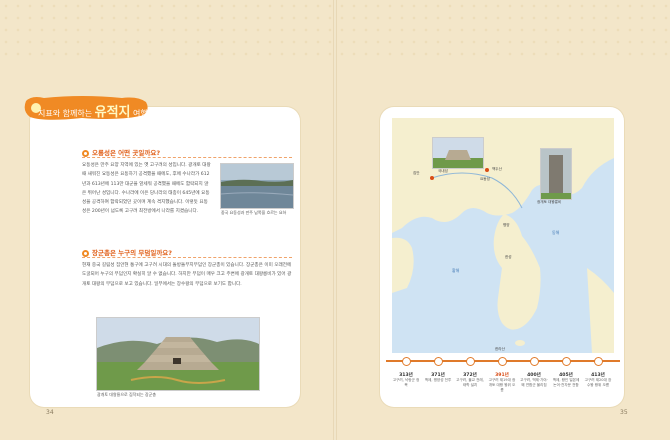 This screenshot has height=440, width=670. I want to click on map-label-pyeongyang: 평양, so click(506, 225).